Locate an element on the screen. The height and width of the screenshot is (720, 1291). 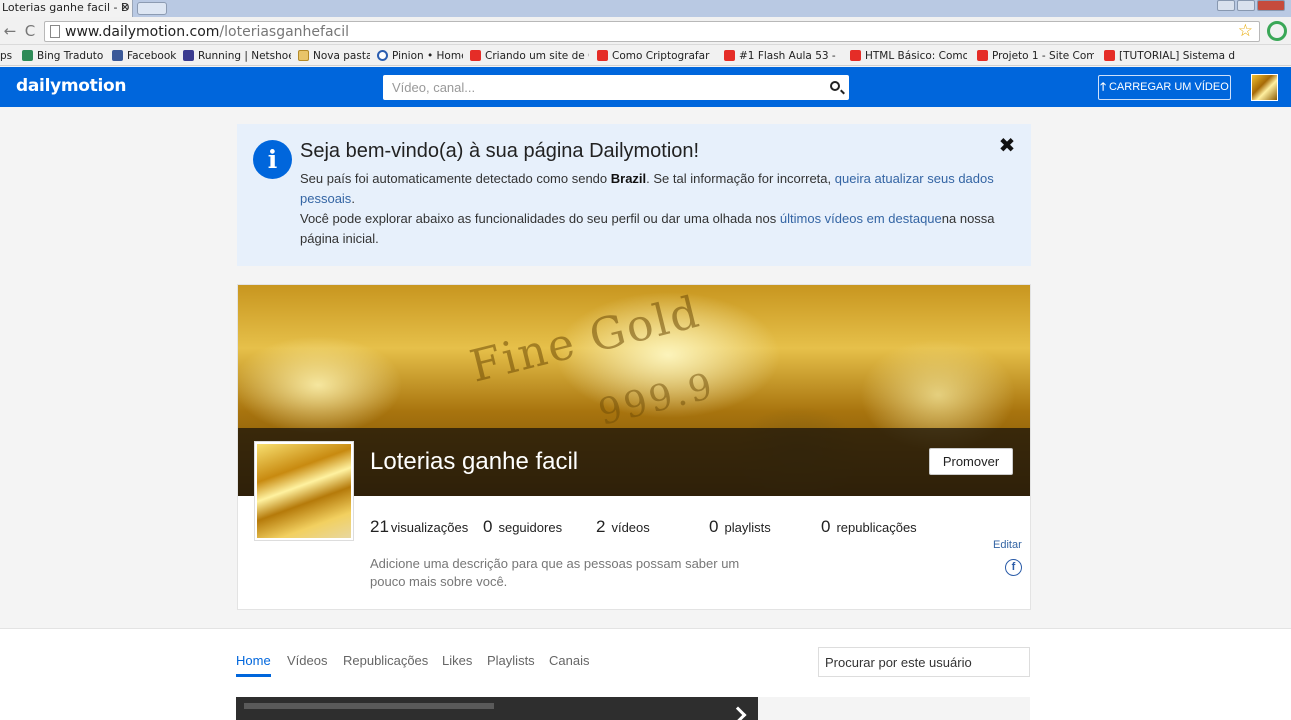
edit-link: Editar is located at coordinates (1007, 545).